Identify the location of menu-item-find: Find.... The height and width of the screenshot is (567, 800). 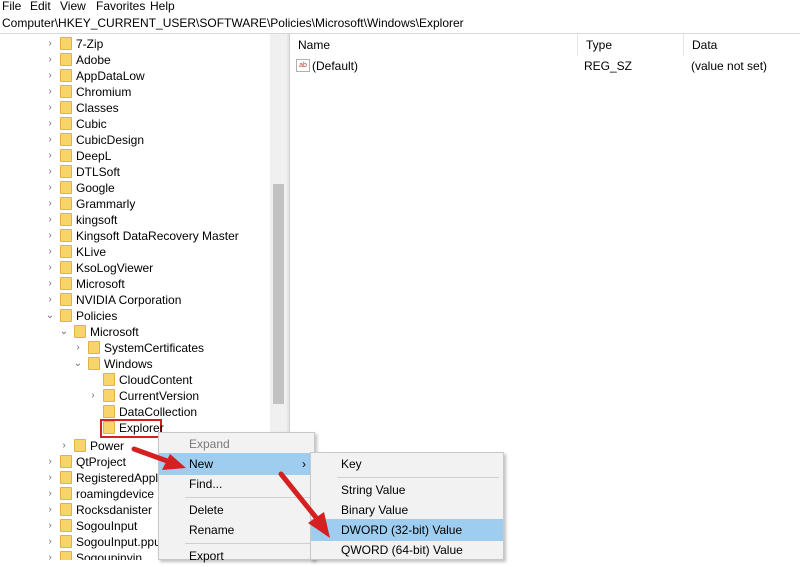
(236, 484).